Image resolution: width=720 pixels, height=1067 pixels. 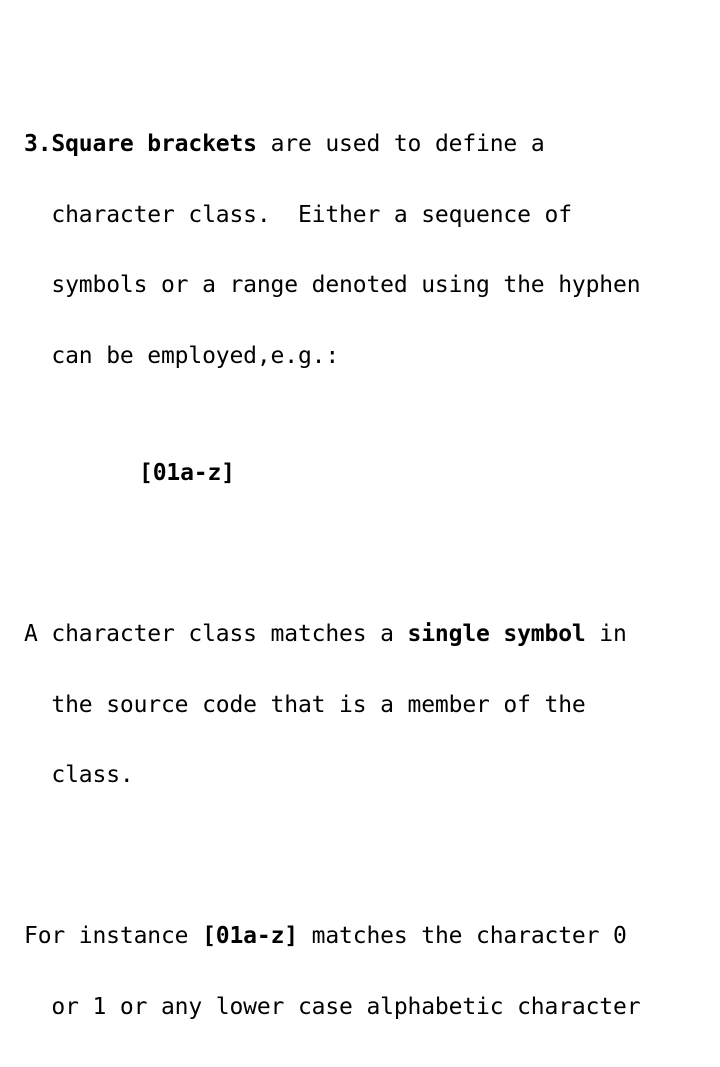 I want to click on code-example-character-class: [01a-z], so click(x=187, y=473).